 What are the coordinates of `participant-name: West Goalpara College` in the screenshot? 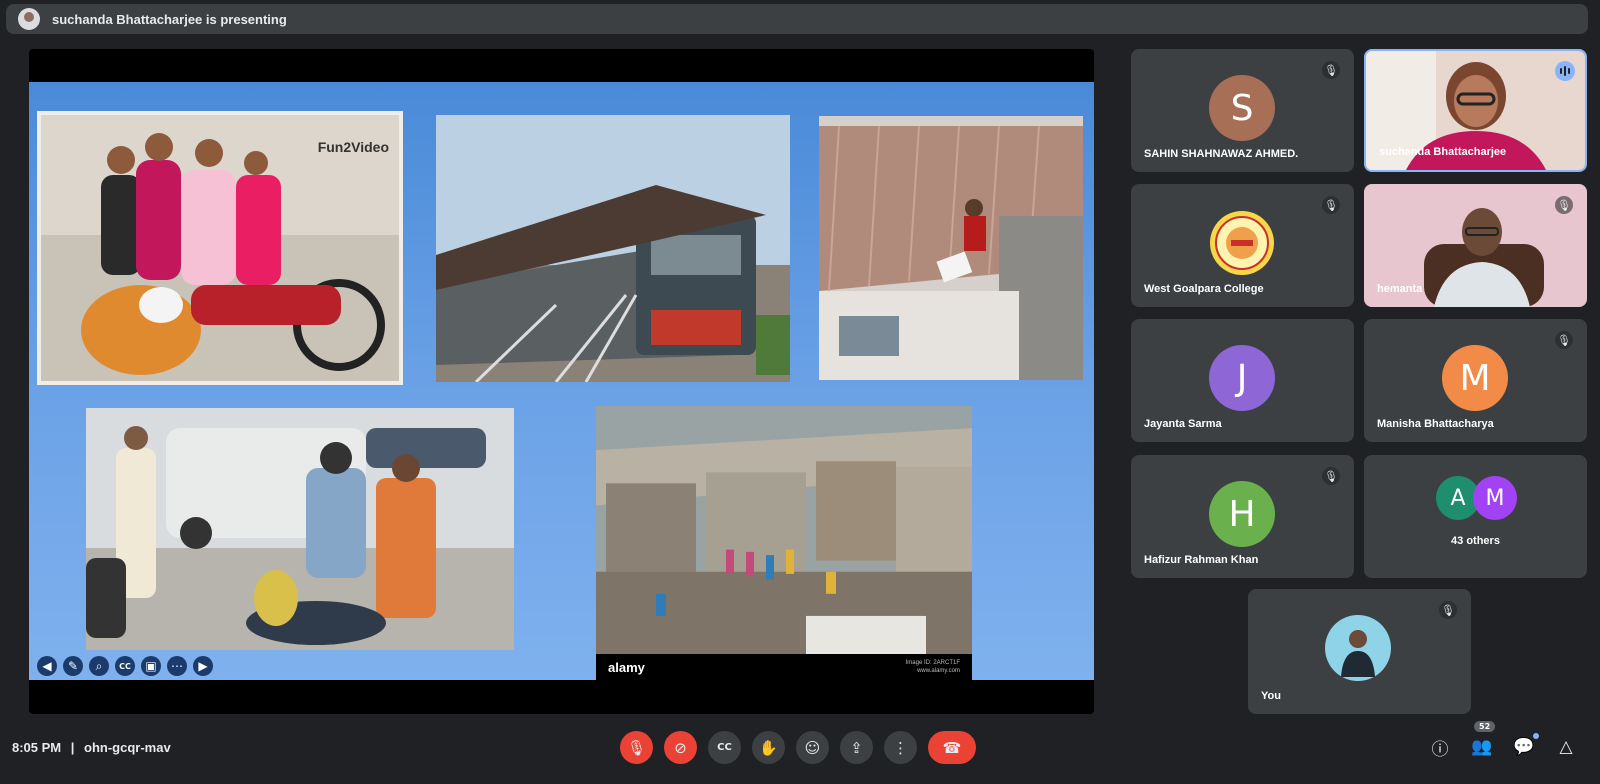 It's located at (1204, 289).